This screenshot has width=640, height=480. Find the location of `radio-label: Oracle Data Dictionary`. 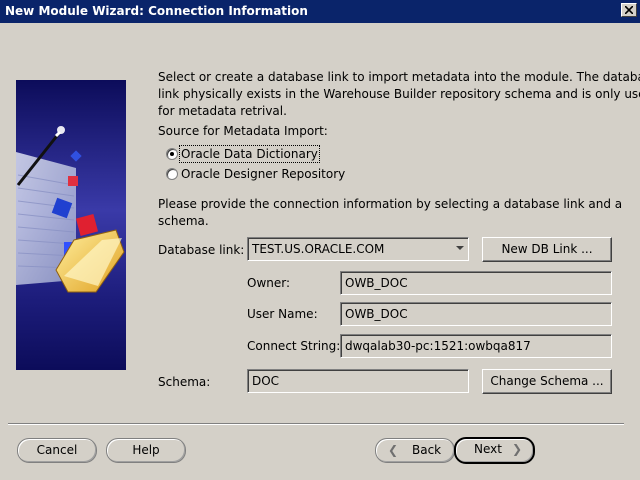

radio-label: Oracle Data Dictionary is located at coordinates (249, 154).